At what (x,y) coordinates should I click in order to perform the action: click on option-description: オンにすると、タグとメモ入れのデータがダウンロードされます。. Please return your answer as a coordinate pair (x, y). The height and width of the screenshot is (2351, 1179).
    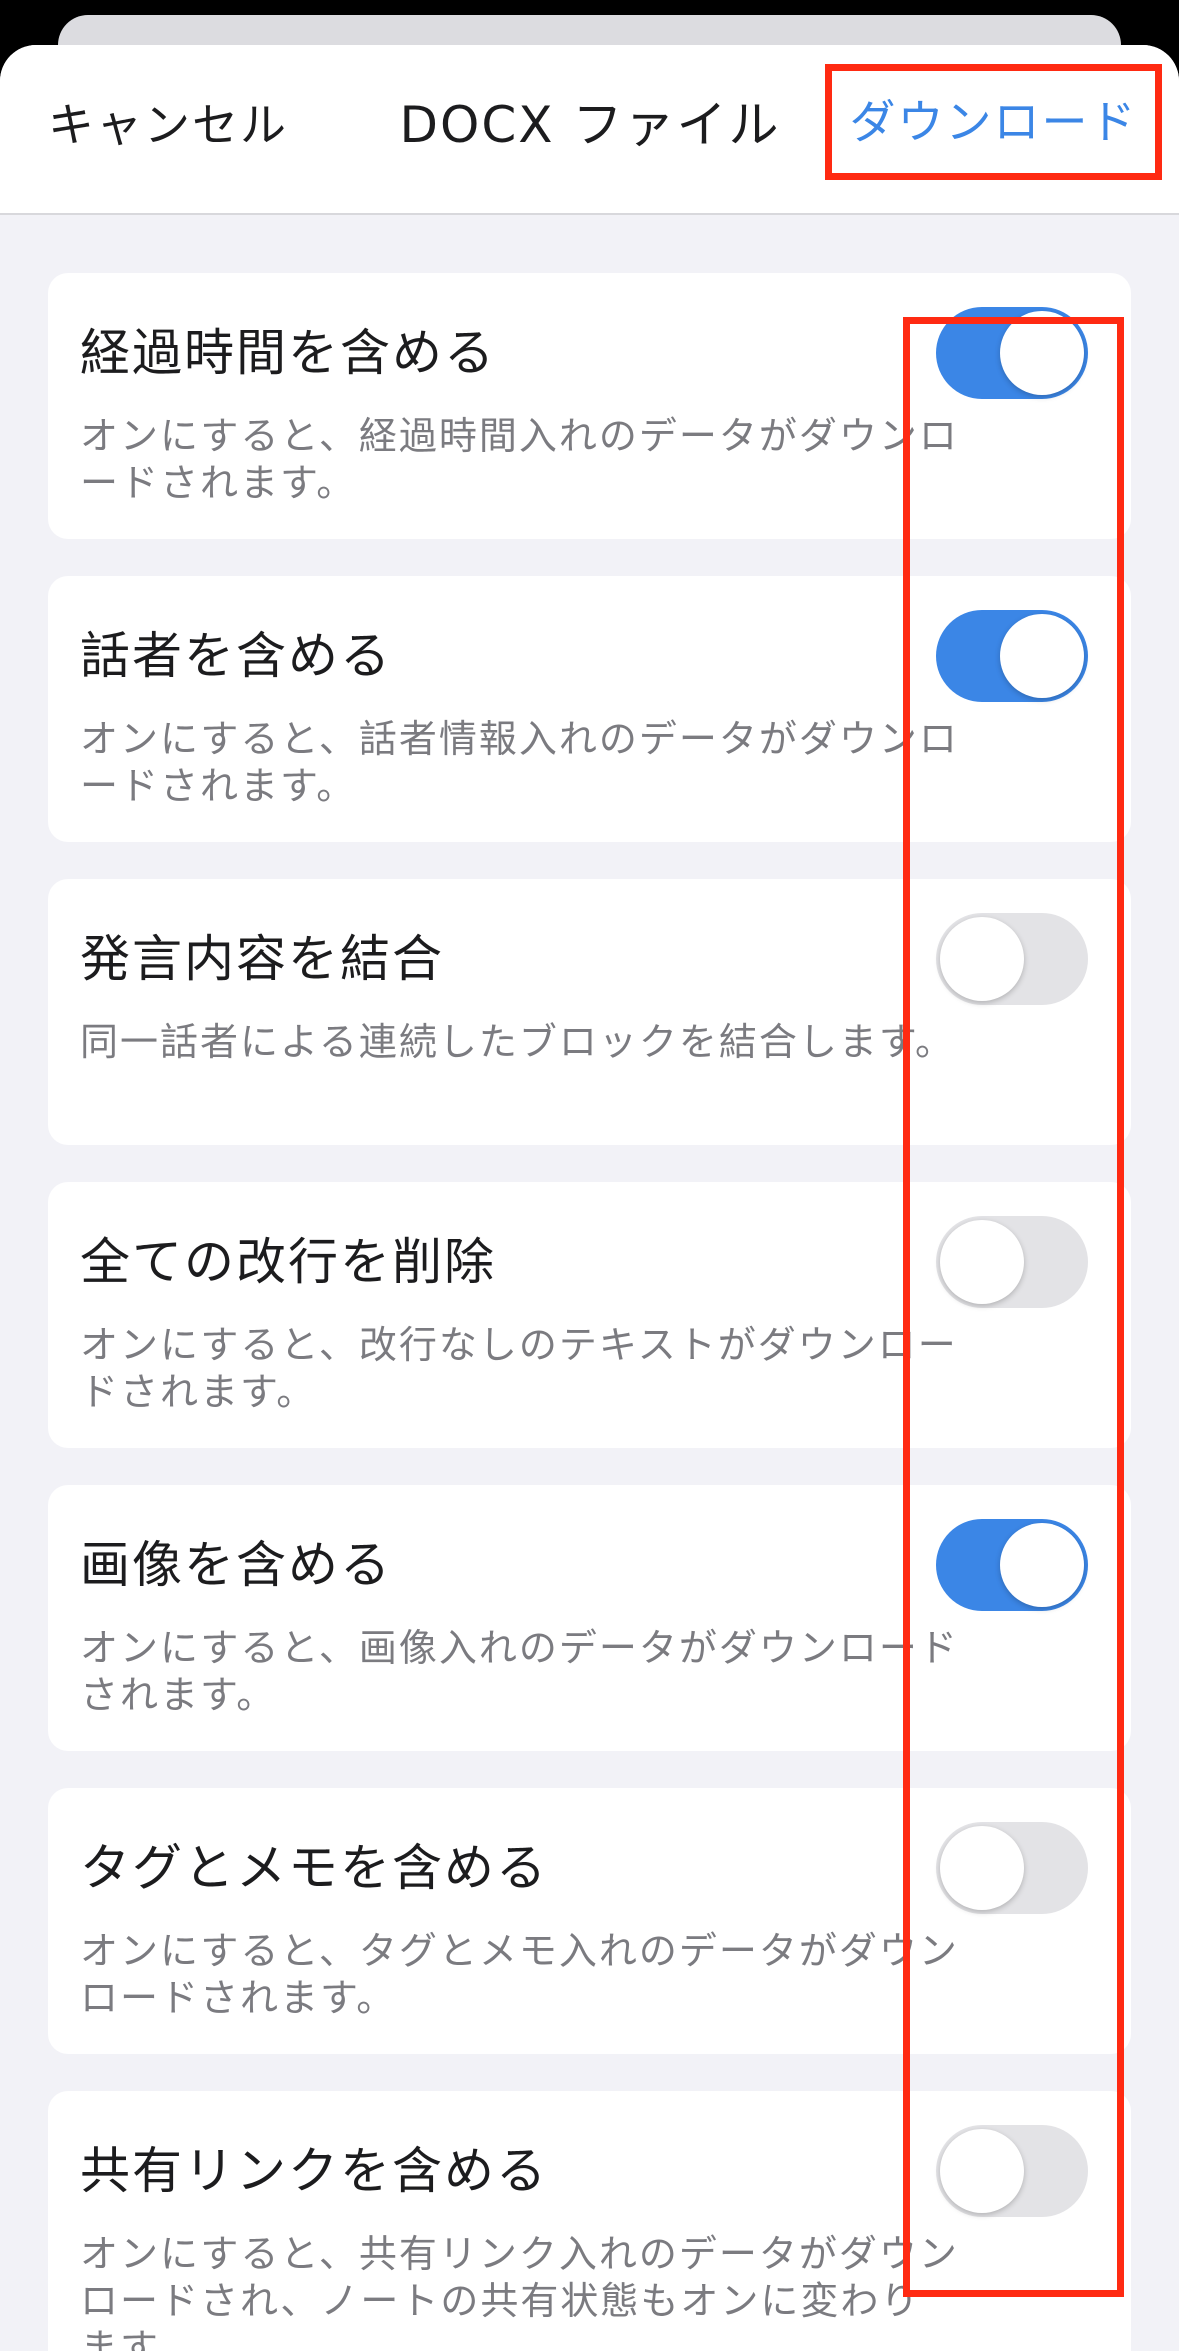
    Looking at the image, I should click on (519, 1974).